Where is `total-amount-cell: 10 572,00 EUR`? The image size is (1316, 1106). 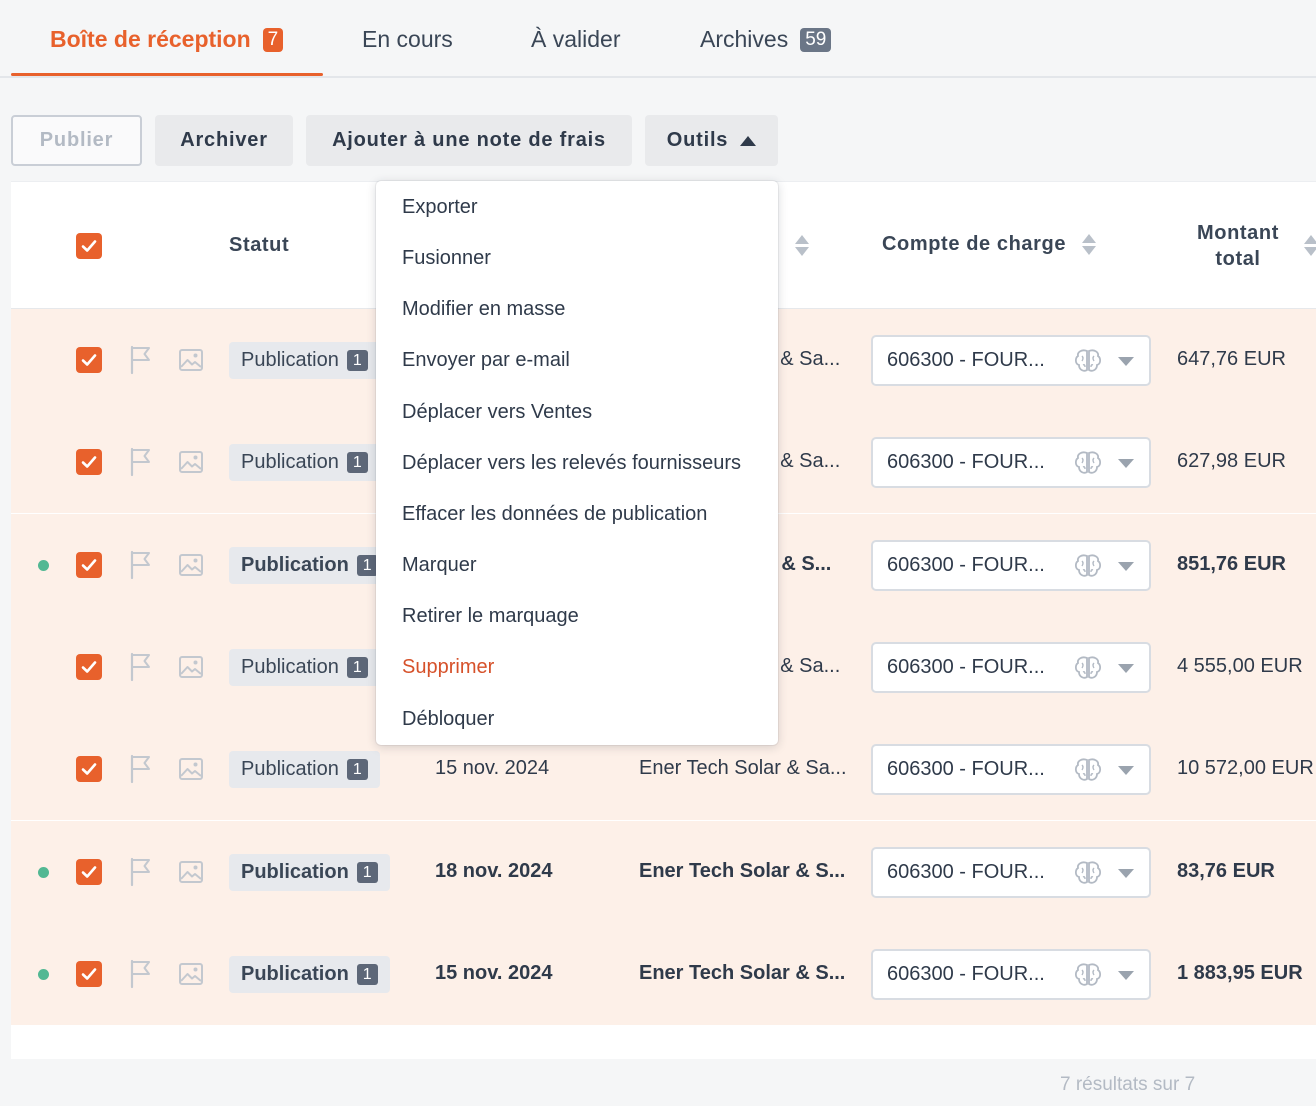 total-amount-cell: 10 572,00 EUR is located at coordinates (1245, 768).